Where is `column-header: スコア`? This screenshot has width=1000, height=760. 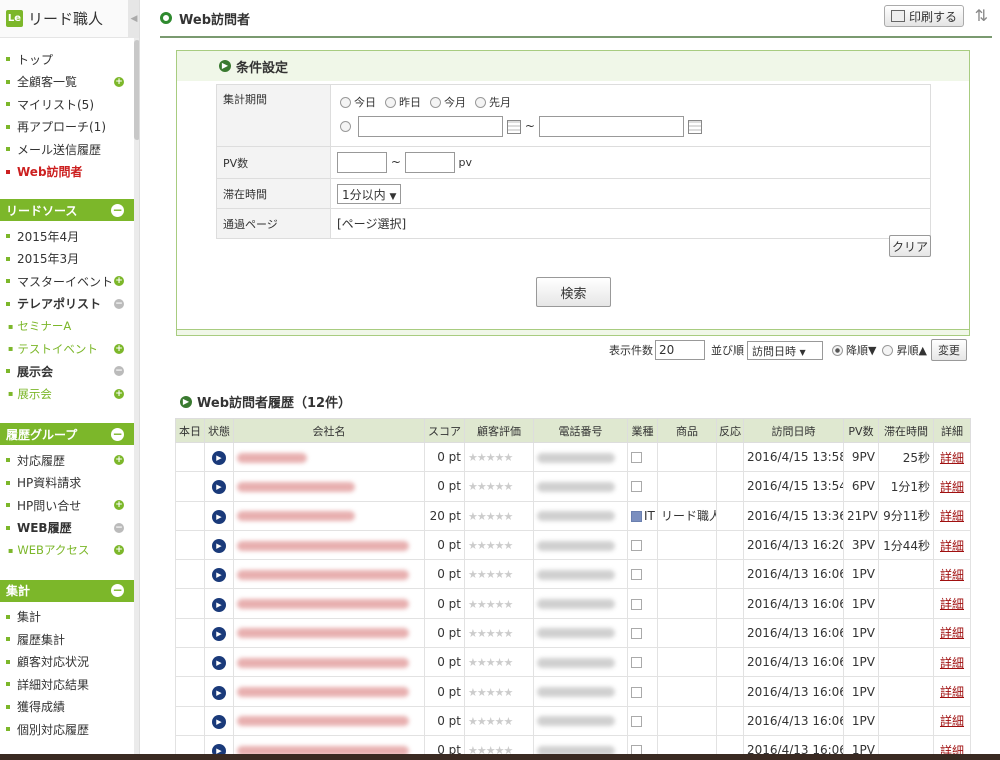
column-header: スコア is located at coordinates (444, 430).